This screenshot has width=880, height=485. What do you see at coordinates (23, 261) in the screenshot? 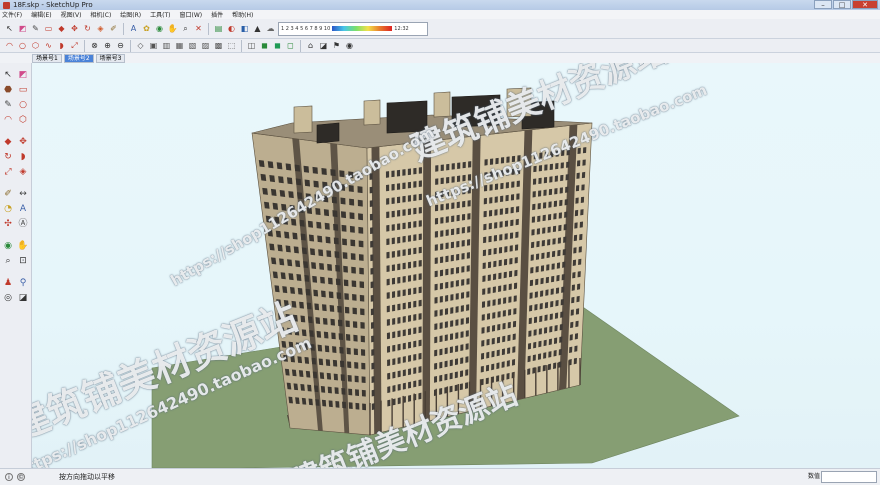
I see `zoom-window-button: ⊡` at bounding box center [23, 261].